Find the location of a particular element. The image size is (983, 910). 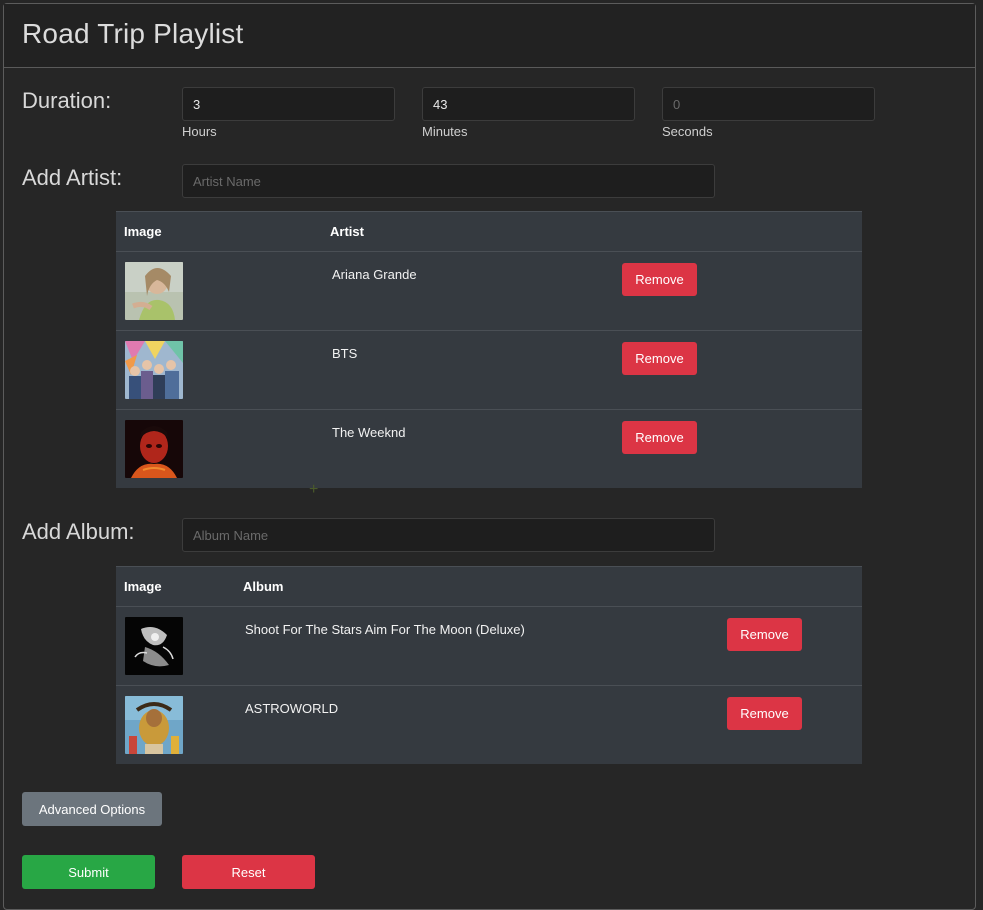

panel-header: Road Trip Playlist is located at coordinates (489, 36).